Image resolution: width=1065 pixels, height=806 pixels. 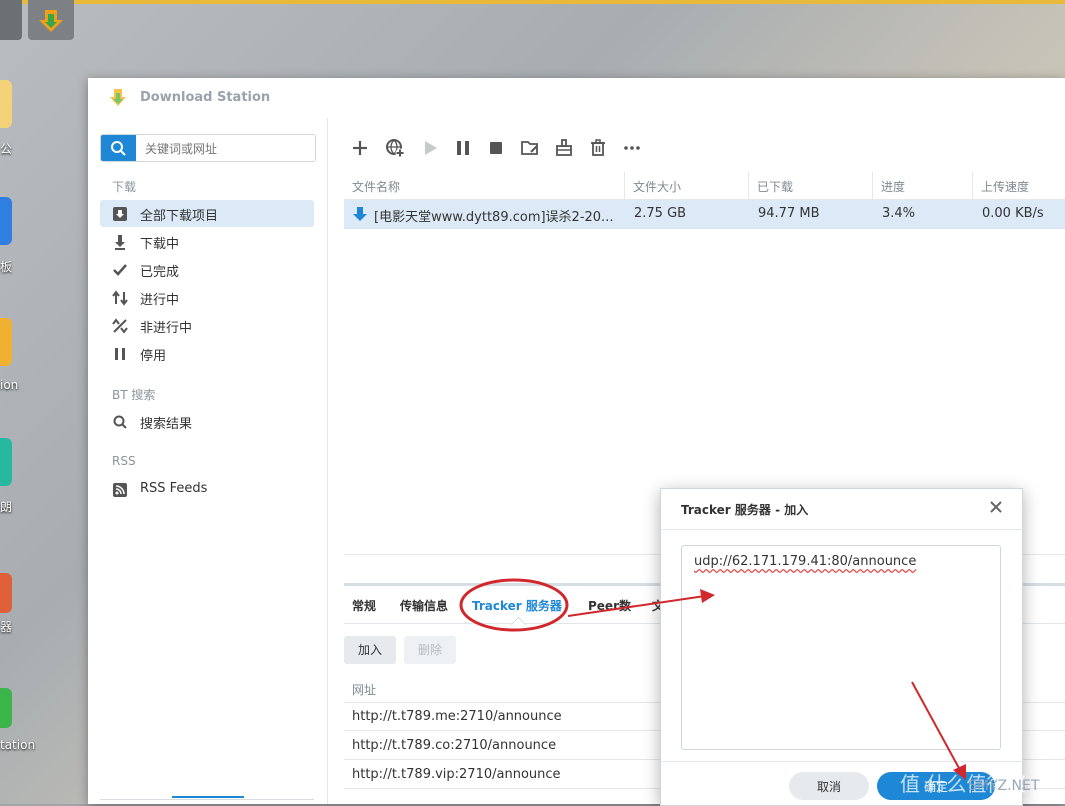 I want to click on sidebar-item-inactive: 非进行中, so click(x=207, y=325).